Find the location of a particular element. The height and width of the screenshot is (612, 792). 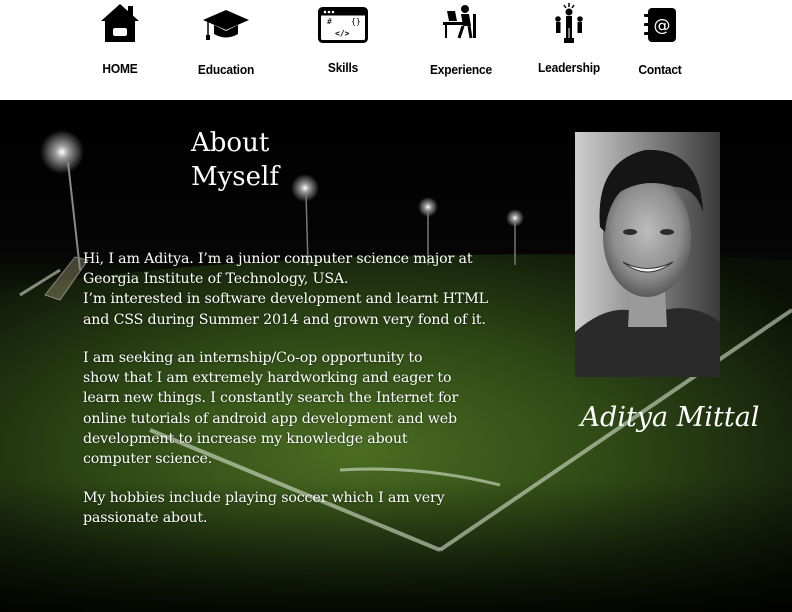

nav-experience: Experience is located at coordinates (461, 50).